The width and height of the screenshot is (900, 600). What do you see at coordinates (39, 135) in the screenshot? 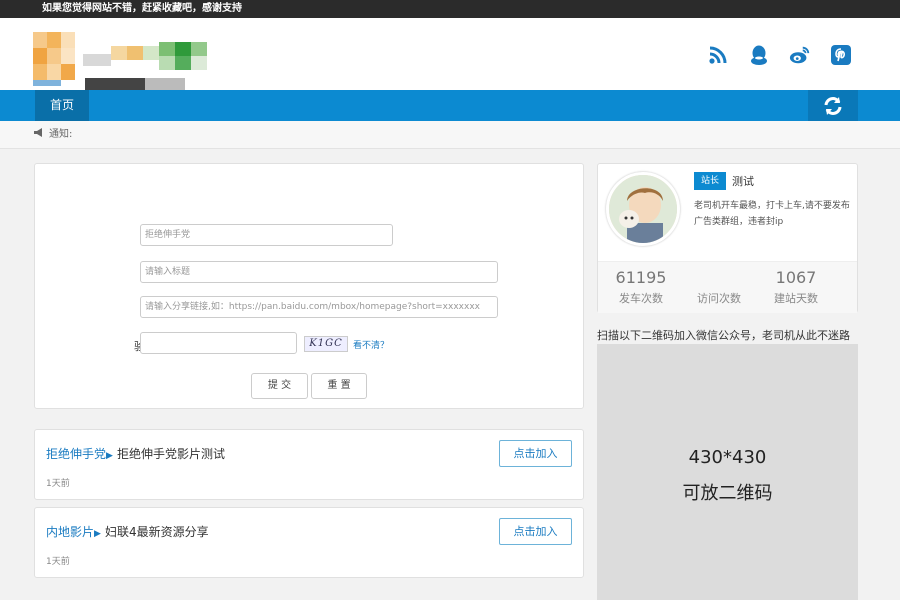
I see `speaker-icon` at bounding box center [39, 135].